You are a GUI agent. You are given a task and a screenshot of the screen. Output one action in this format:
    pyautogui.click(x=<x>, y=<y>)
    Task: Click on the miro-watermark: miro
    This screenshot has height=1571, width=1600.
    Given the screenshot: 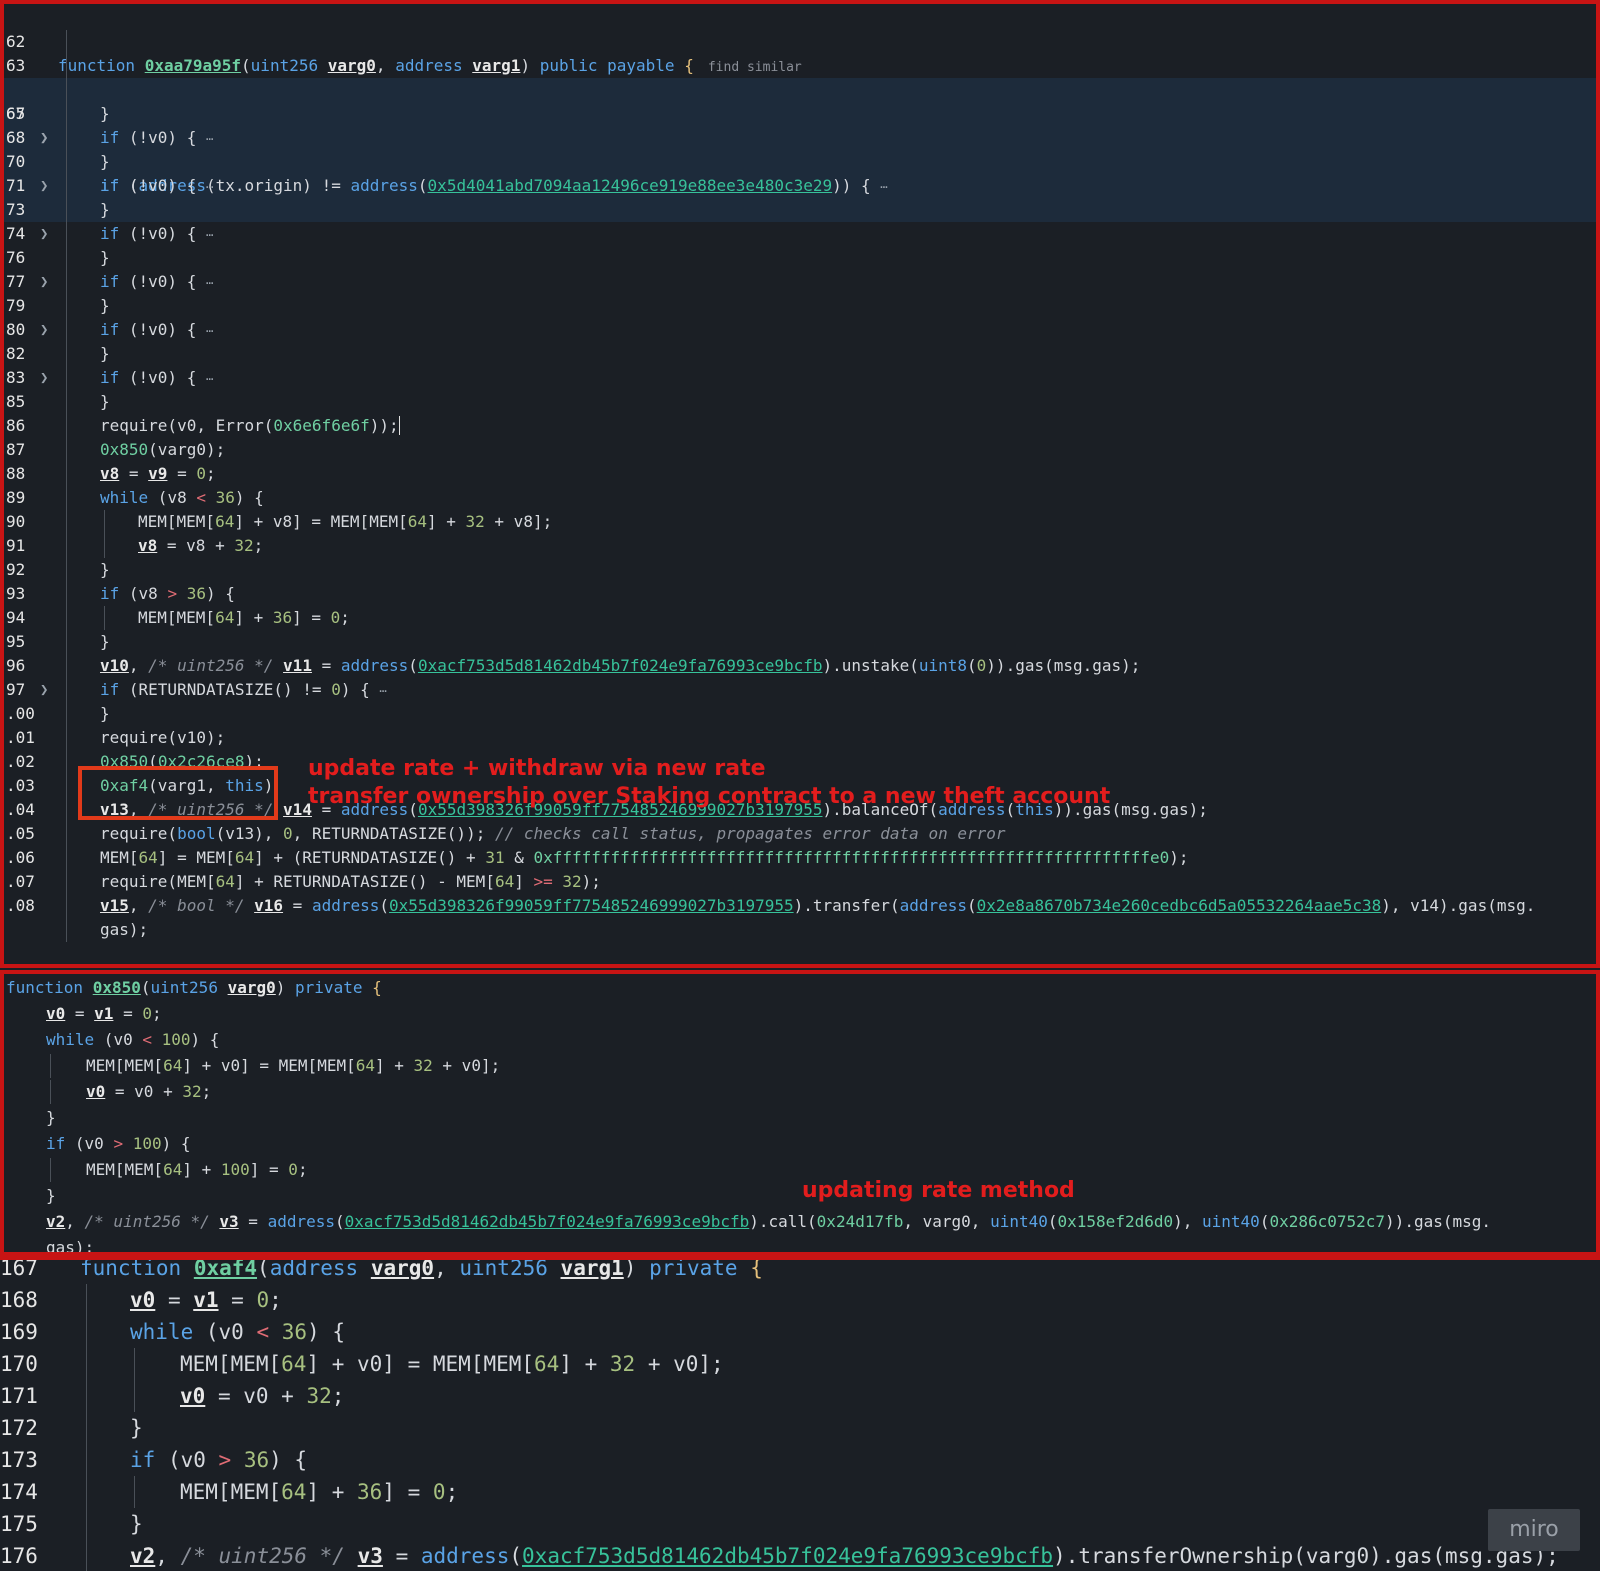 What is the action you would take?
    pyautogui.click(x=1534, y=1530)
    